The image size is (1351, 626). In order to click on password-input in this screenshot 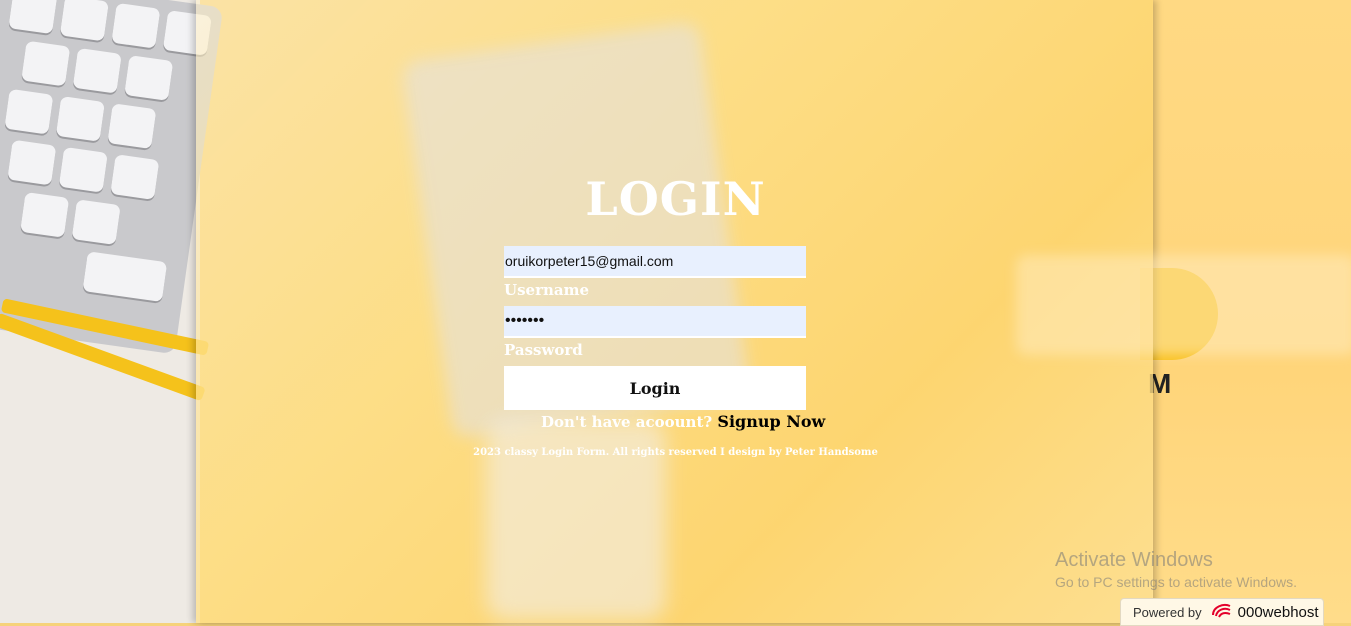, I will do `click(655, 322)`.